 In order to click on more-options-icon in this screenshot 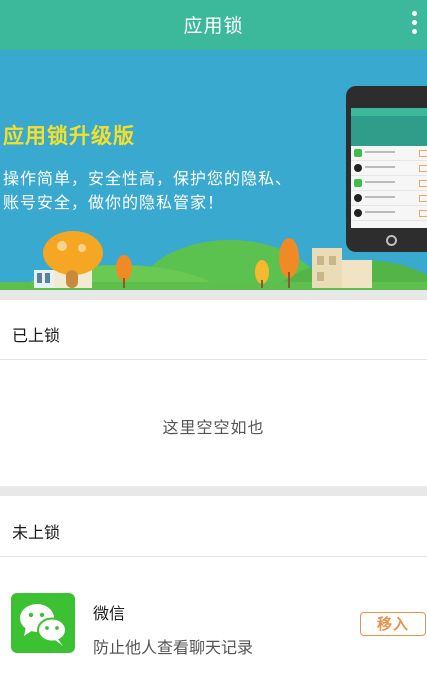, I will do `click(414, 24)`.